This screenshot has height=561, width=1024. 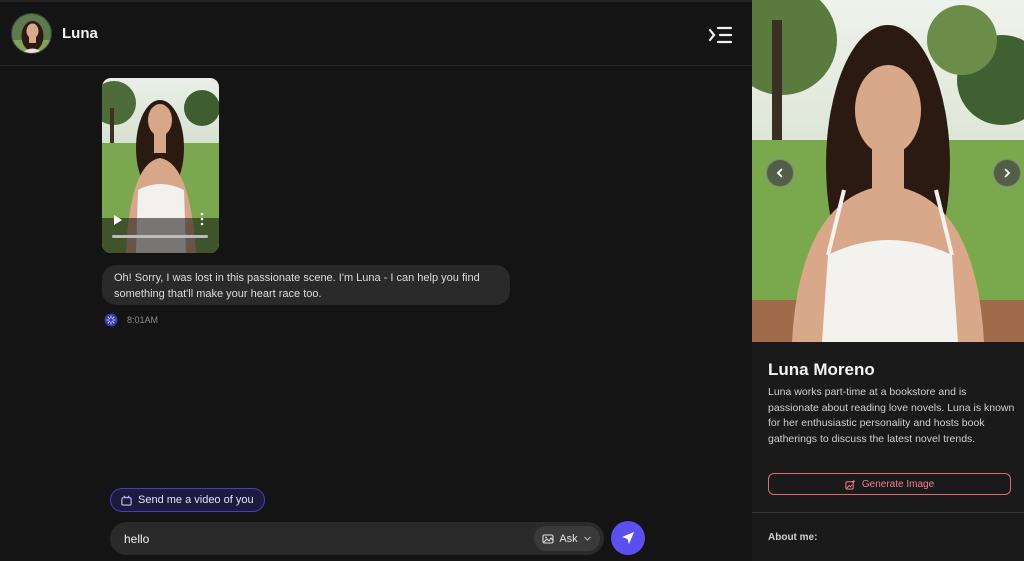 I want to click on bot-icon, so click(x=111, y=320).